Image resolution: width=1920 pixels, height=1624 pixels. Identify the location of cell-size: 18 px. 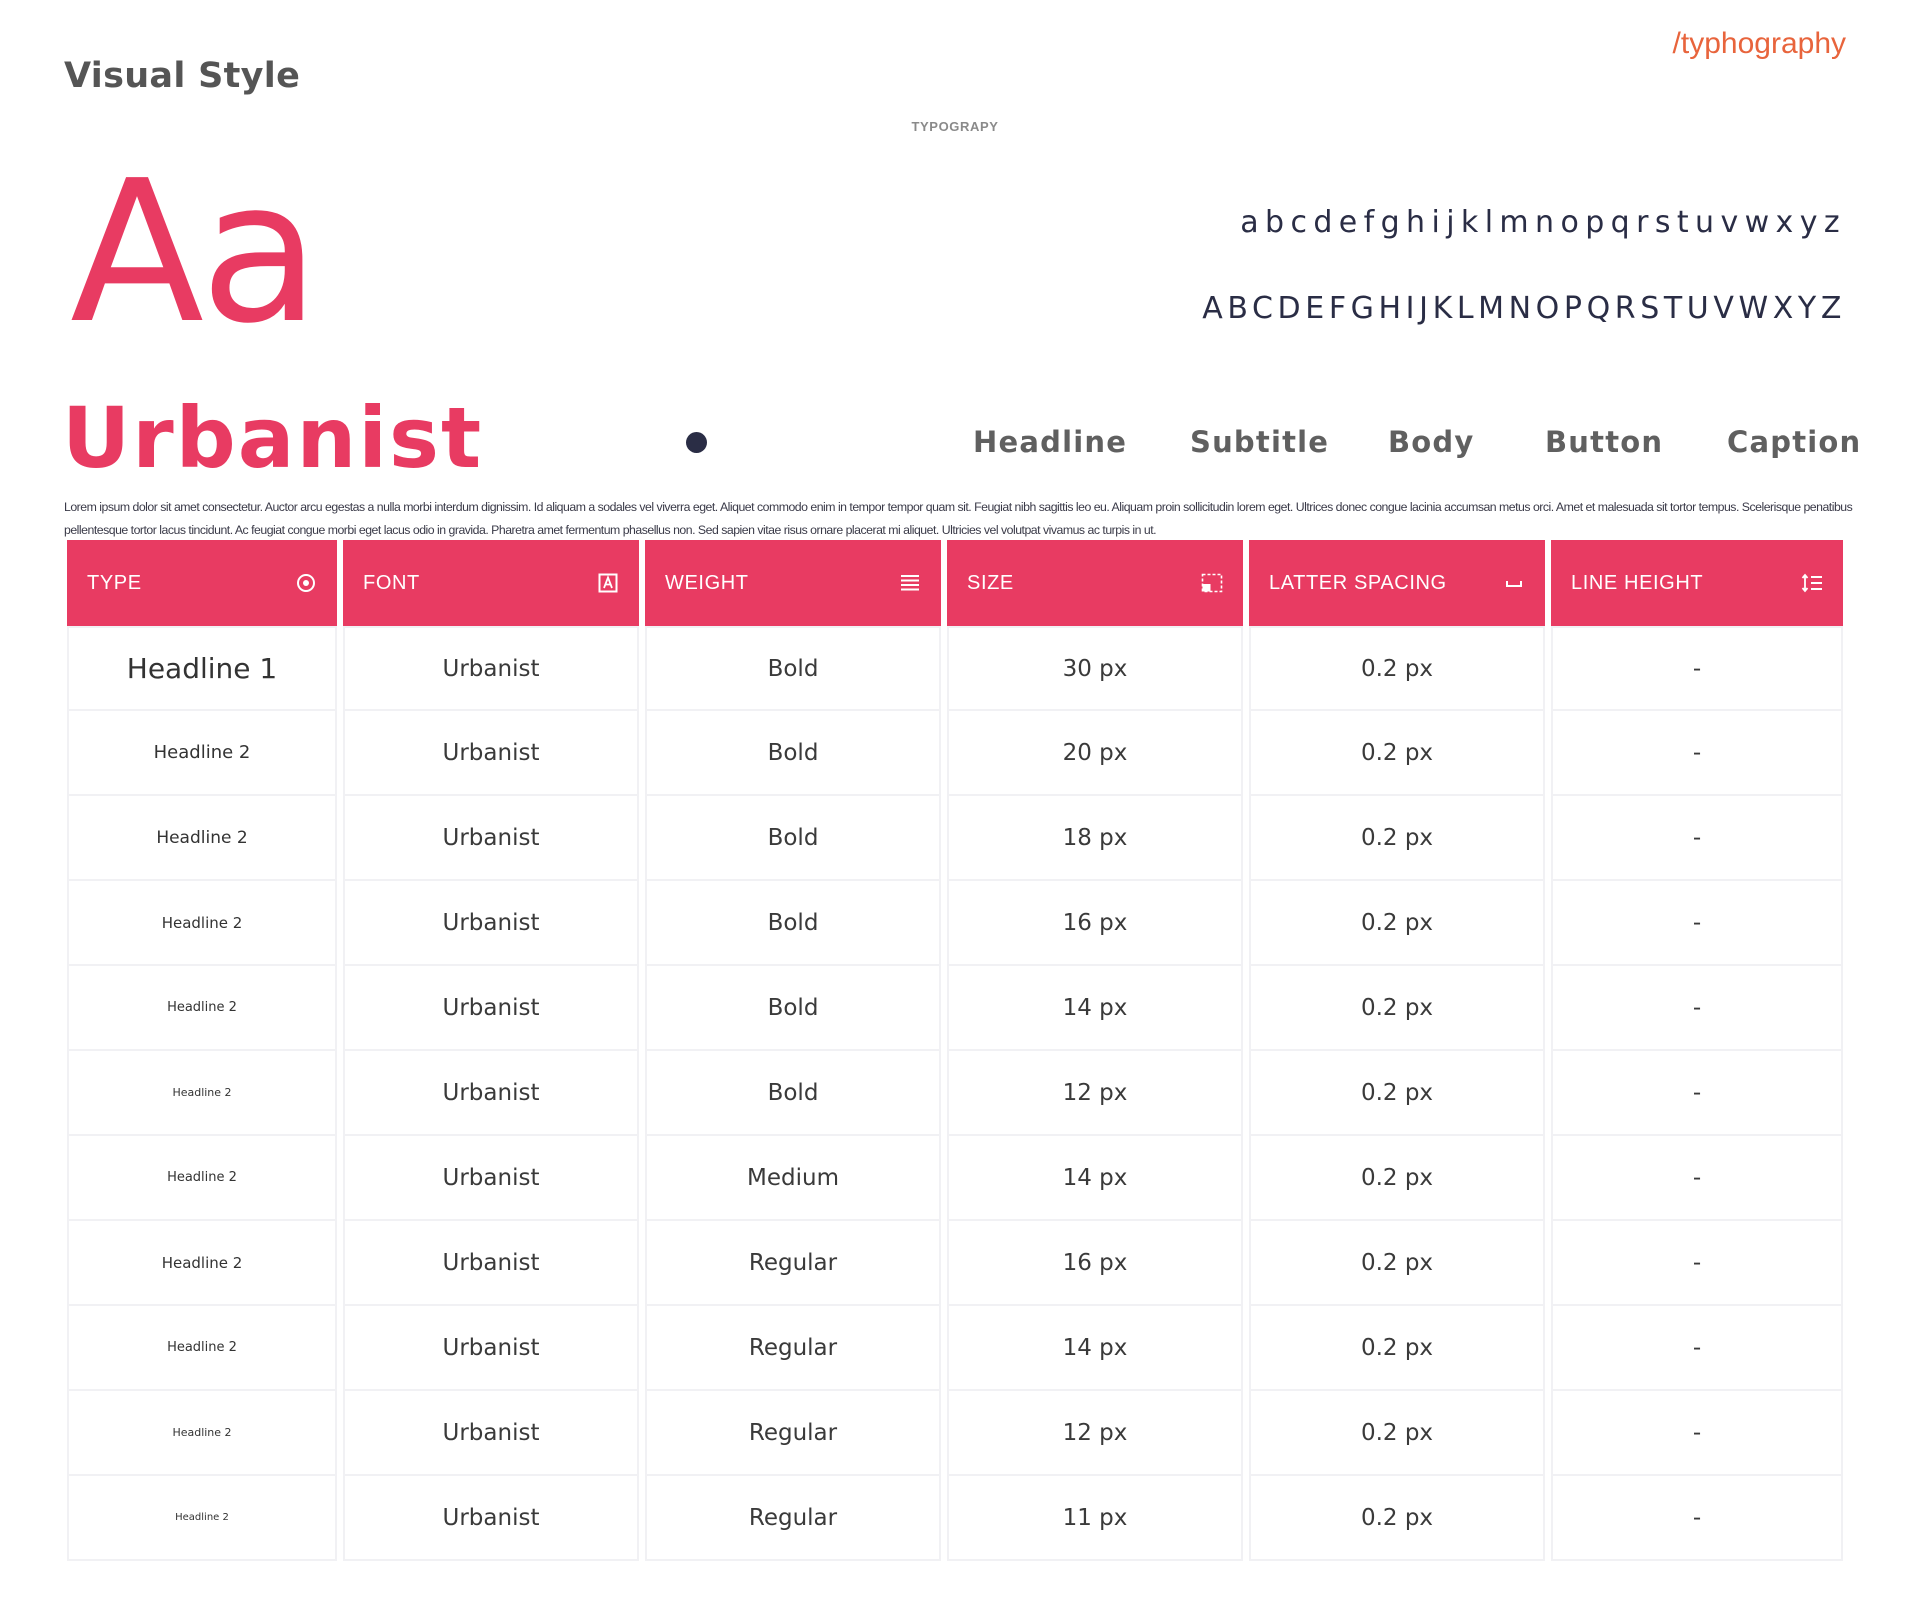
(1095, 838).